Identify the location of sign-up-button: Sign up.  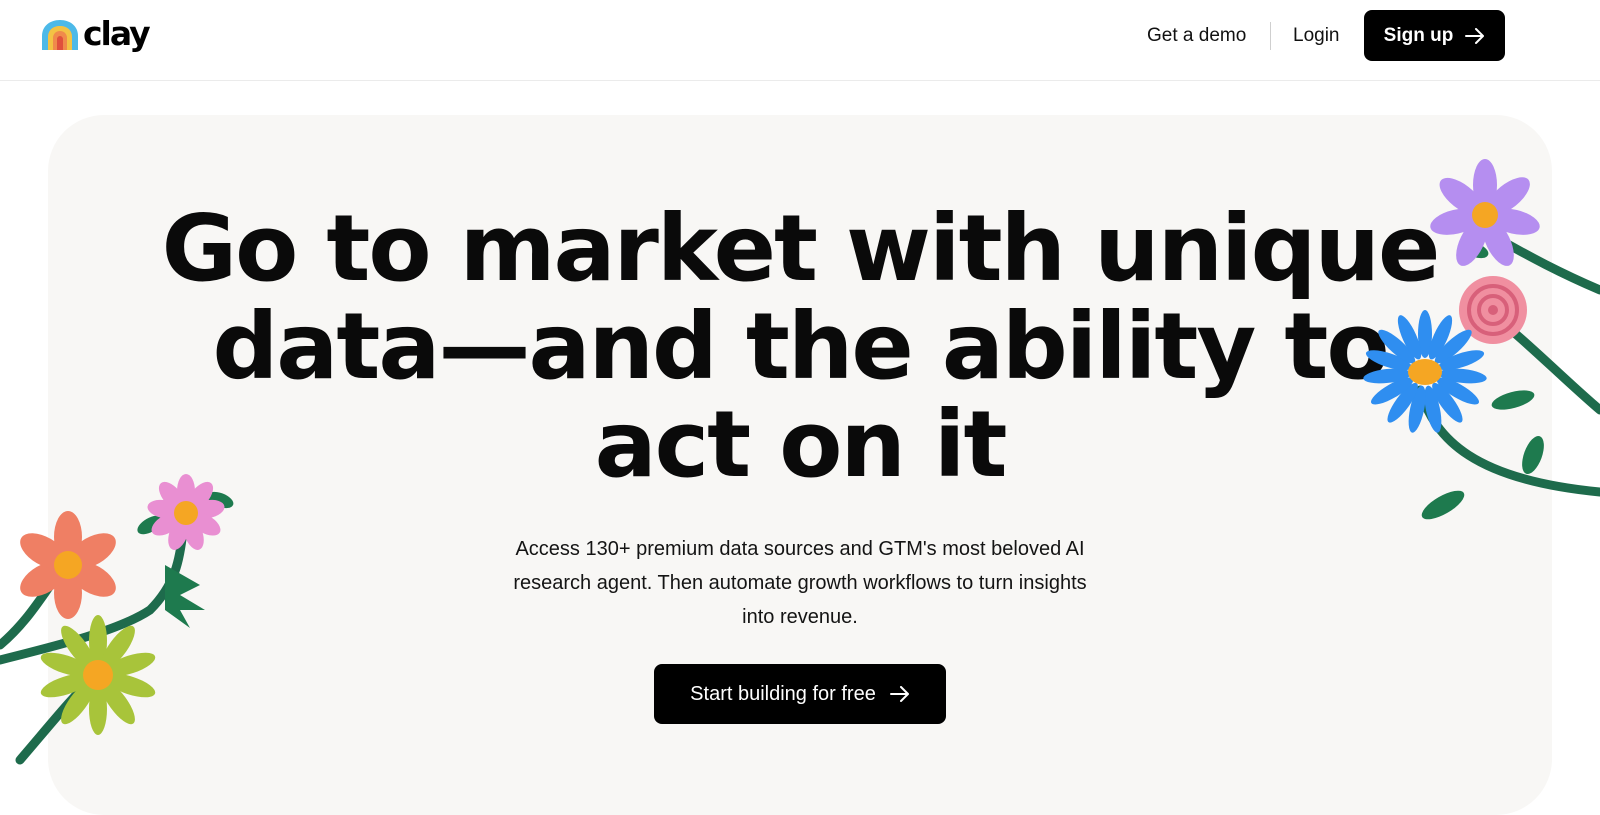
(1434, 35).